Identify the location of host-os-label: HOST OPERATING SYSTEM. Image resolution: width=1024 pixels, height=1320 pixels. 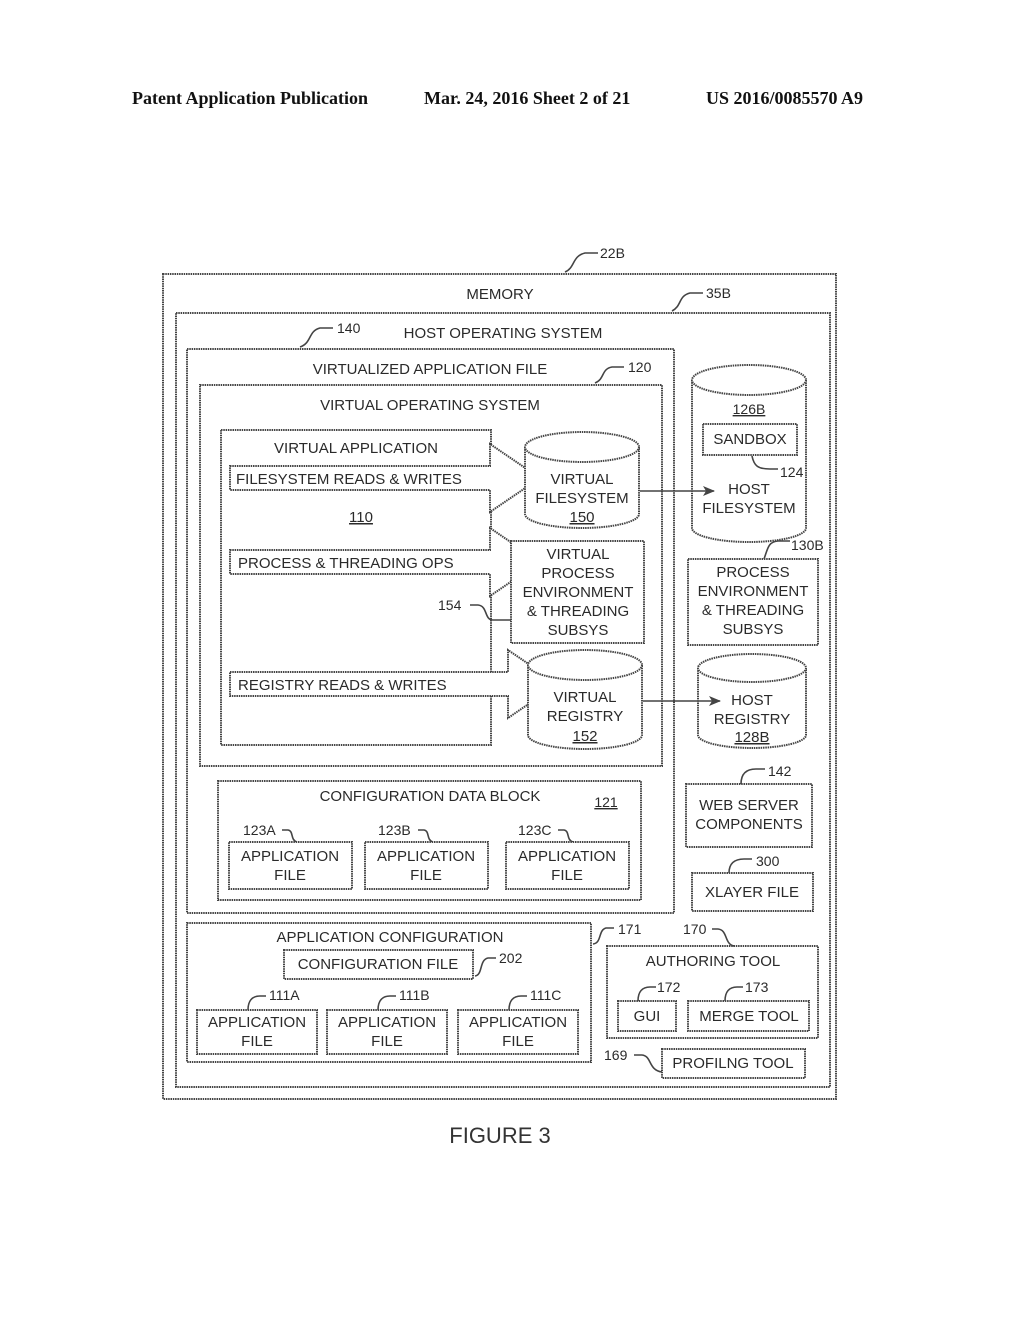
(503, 333).